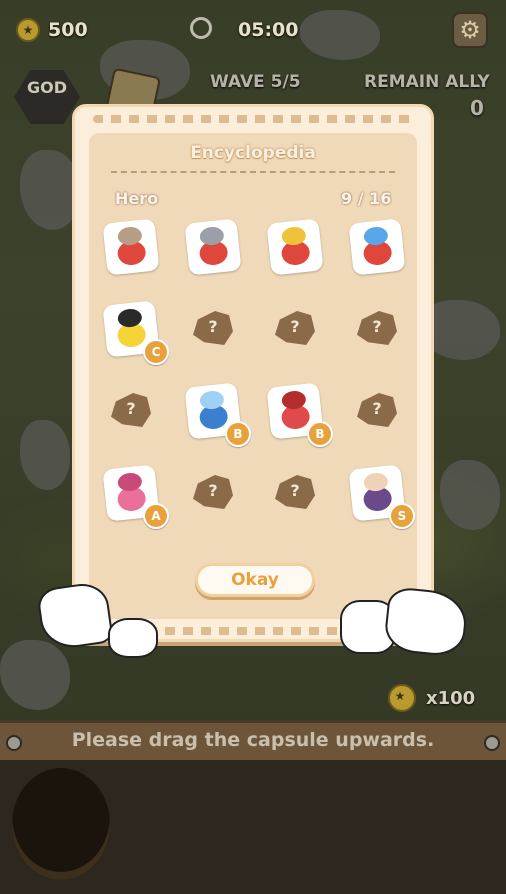  Describe the element at coordinates (255, 580) in the screenshot. I see `okay-button: Okay` at that location.